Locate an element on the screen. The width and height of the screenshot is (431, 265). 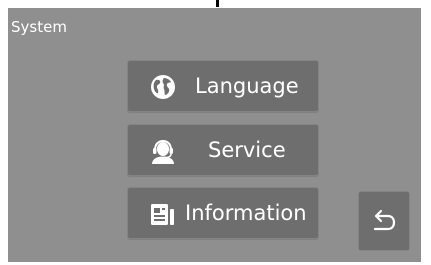
service-button: Service is located at coordinates (223, 150).